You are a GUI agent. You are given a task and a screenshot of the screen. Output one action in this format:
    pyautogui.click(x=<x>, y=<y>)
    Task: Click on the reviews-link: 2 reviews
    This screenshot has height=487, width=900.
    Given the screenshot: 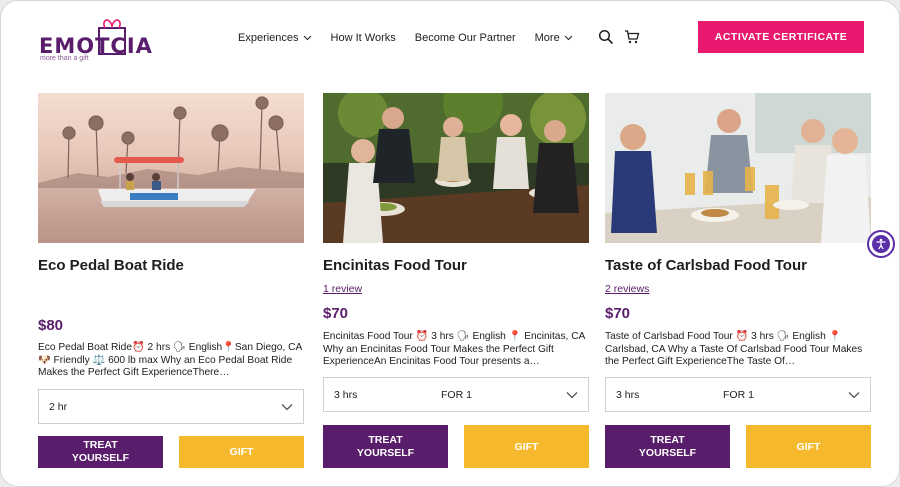 What is the action you would take?
    pyautogui.click(x=627, y=289)
    